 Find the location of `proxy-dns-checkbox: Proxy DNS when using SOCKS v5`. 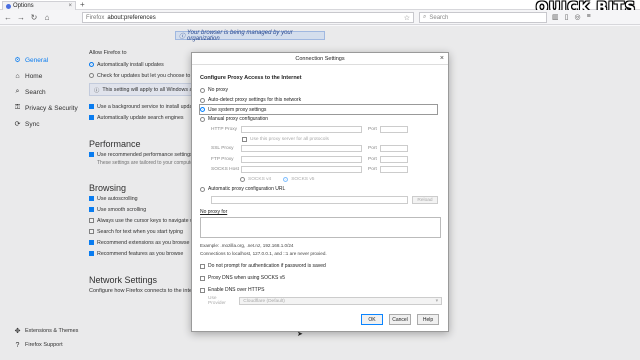

proxy-dns-checkbox: Proxy DNS when using SOCKS v5 is located at coordinates (321, 278).